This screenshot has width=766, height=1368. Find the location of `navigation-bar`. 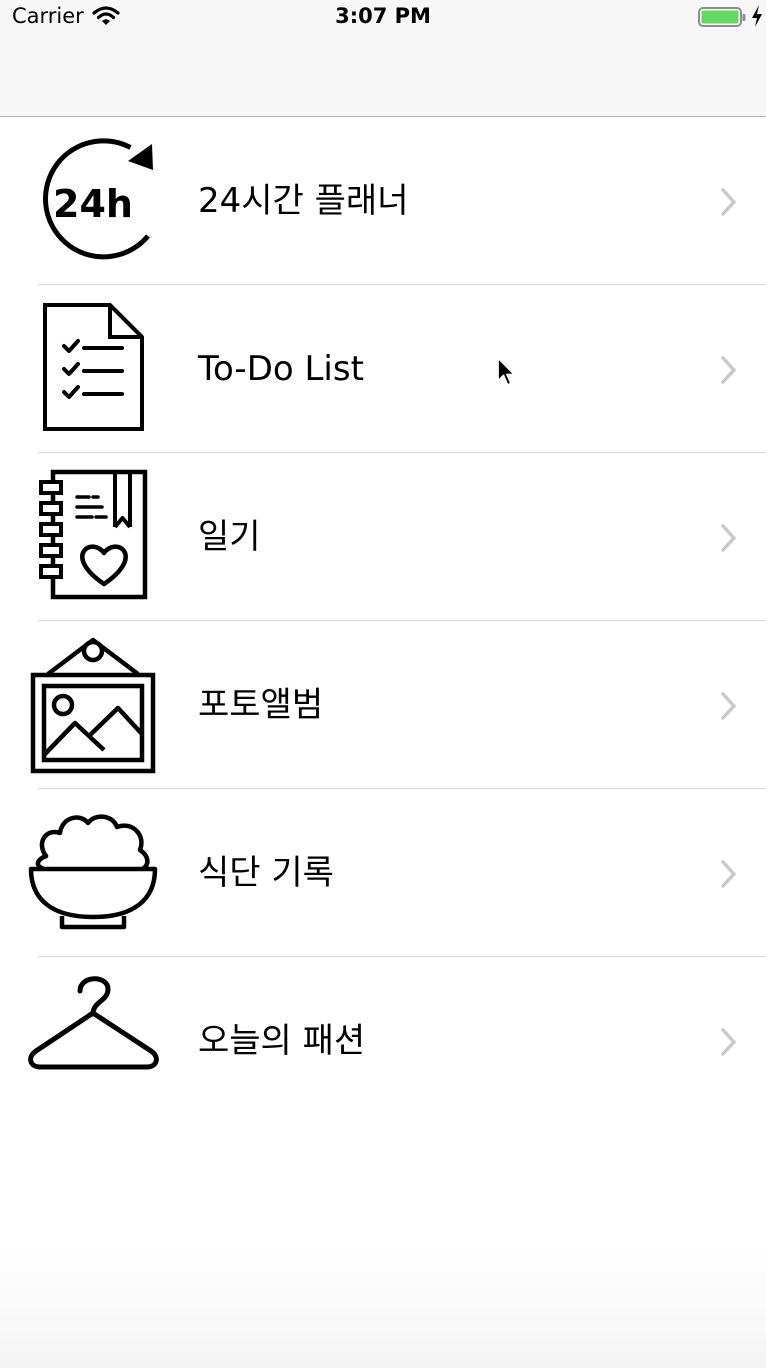

navigation-bar is located at coordinates (383, 78).